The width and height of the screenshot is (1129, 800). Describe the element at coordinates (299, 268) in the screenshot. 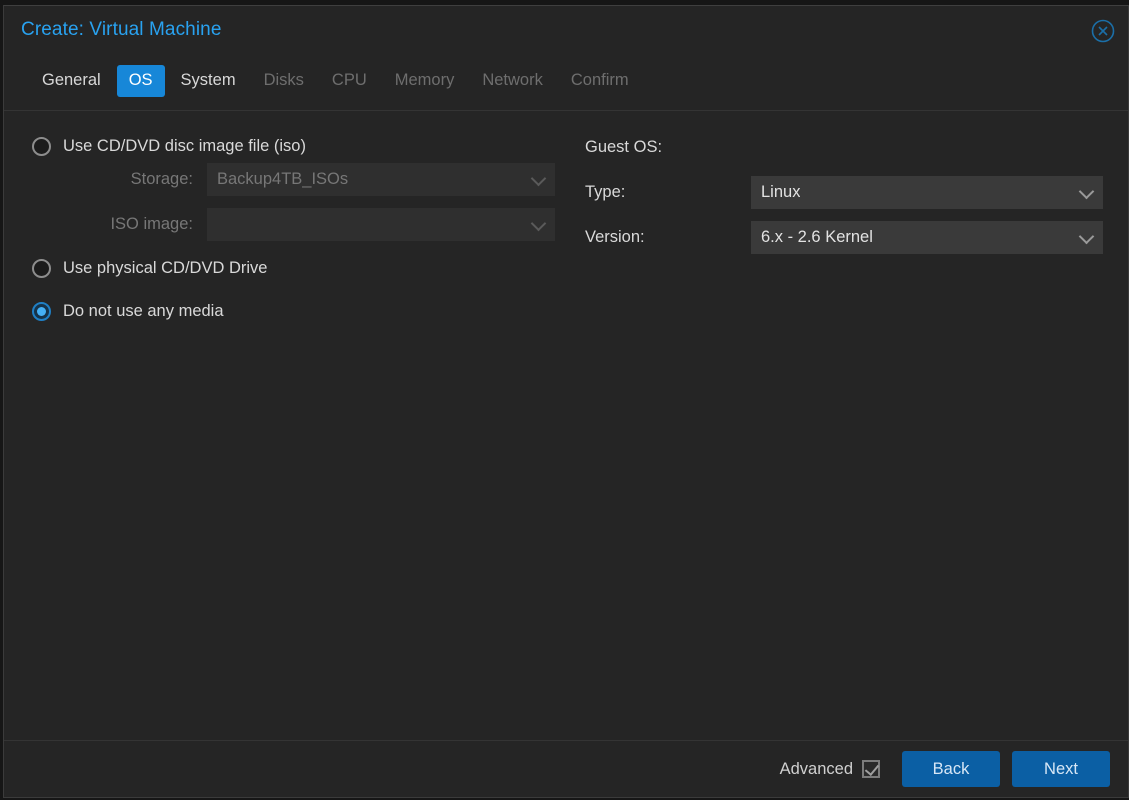

I see `radio-use-physical-drive: Use physical CD/DVD Drive` at that location.